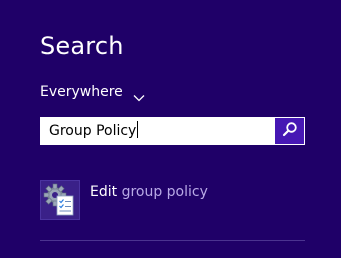  Describe the element at coordinates (82, 46) in the screenshot. I see `search-pane-title: Search` at that location.